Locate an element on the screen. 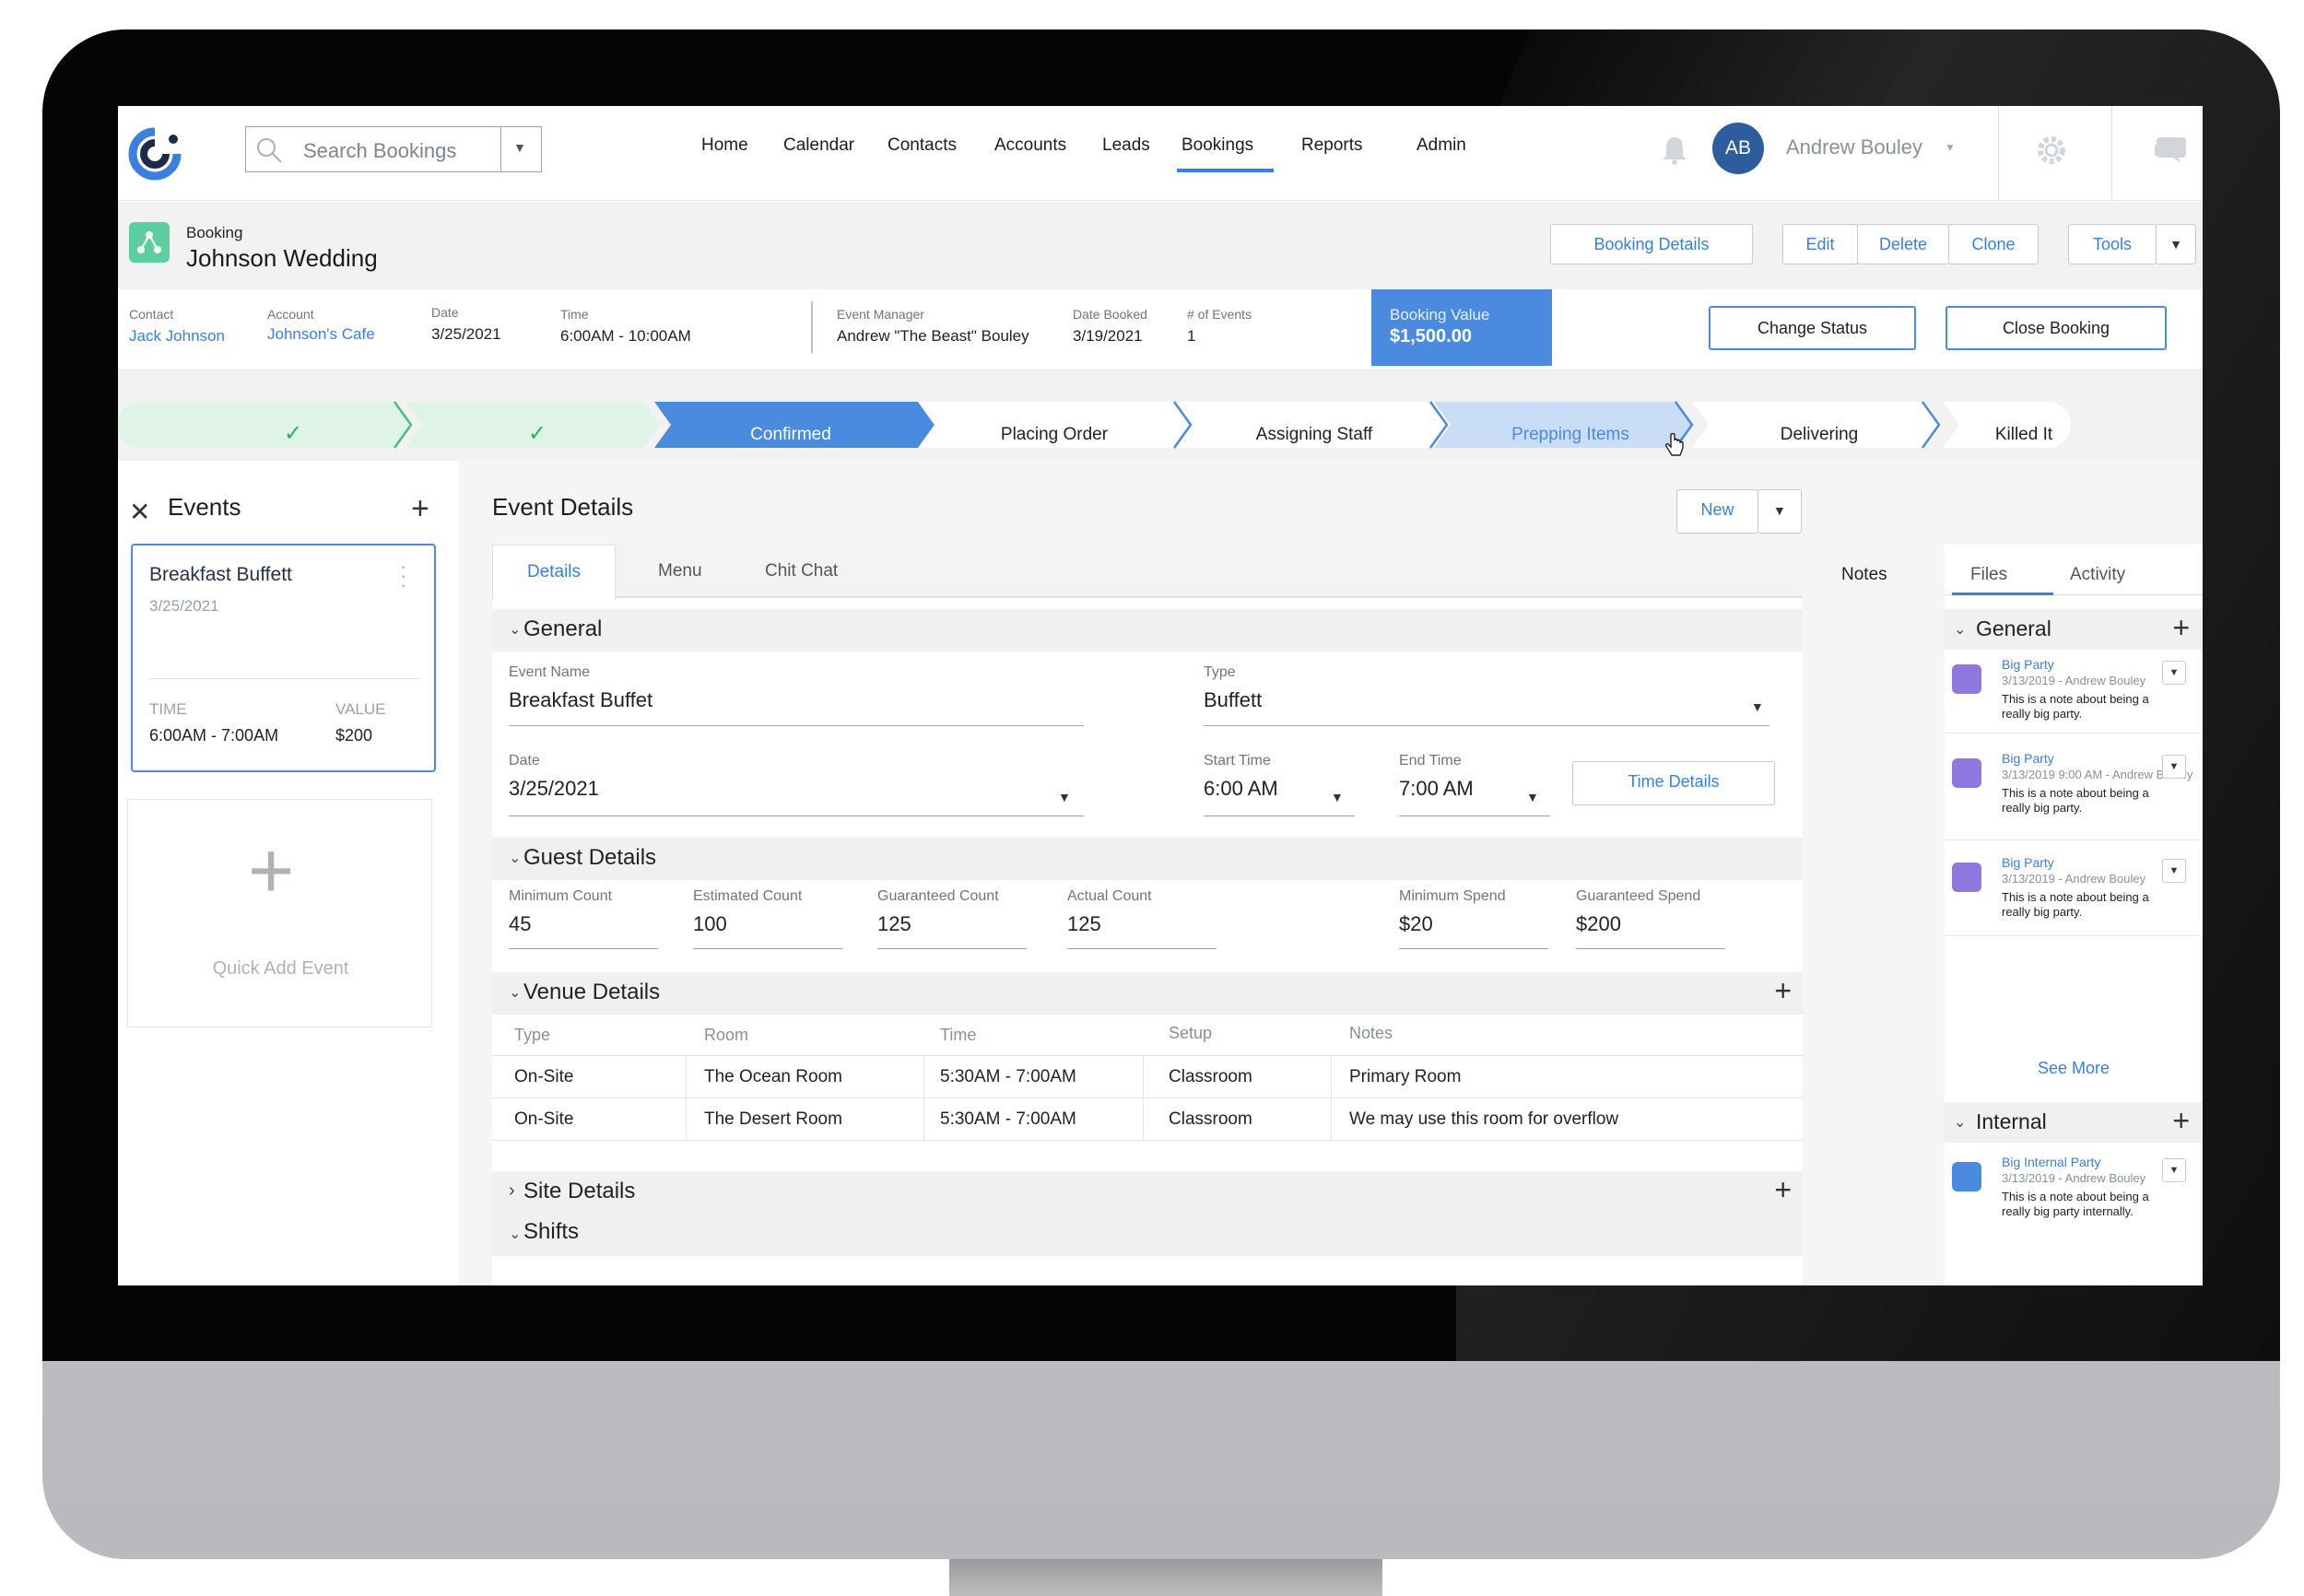  path-step-placing-order: Placing Order is located at coordinates (1054, 435).